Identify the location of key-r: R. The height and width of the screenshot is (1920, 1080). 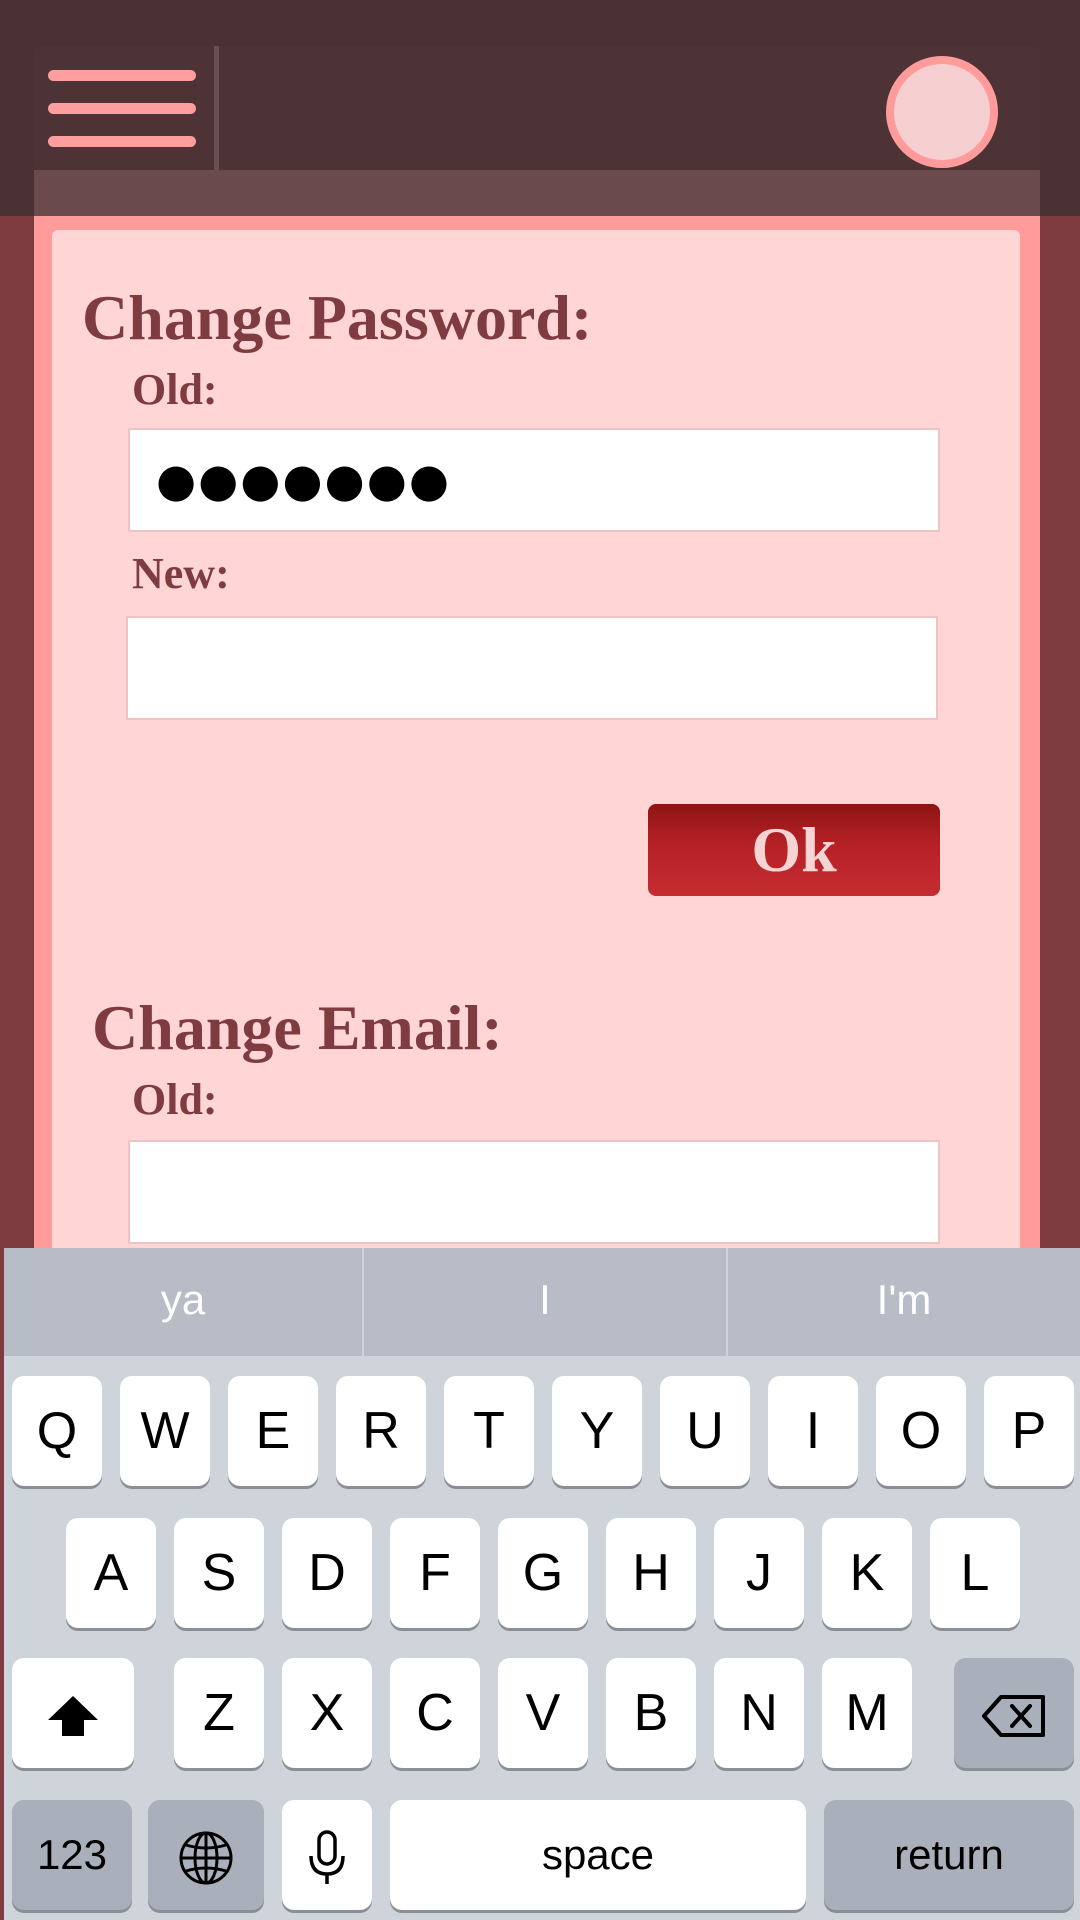
(381, 1431).